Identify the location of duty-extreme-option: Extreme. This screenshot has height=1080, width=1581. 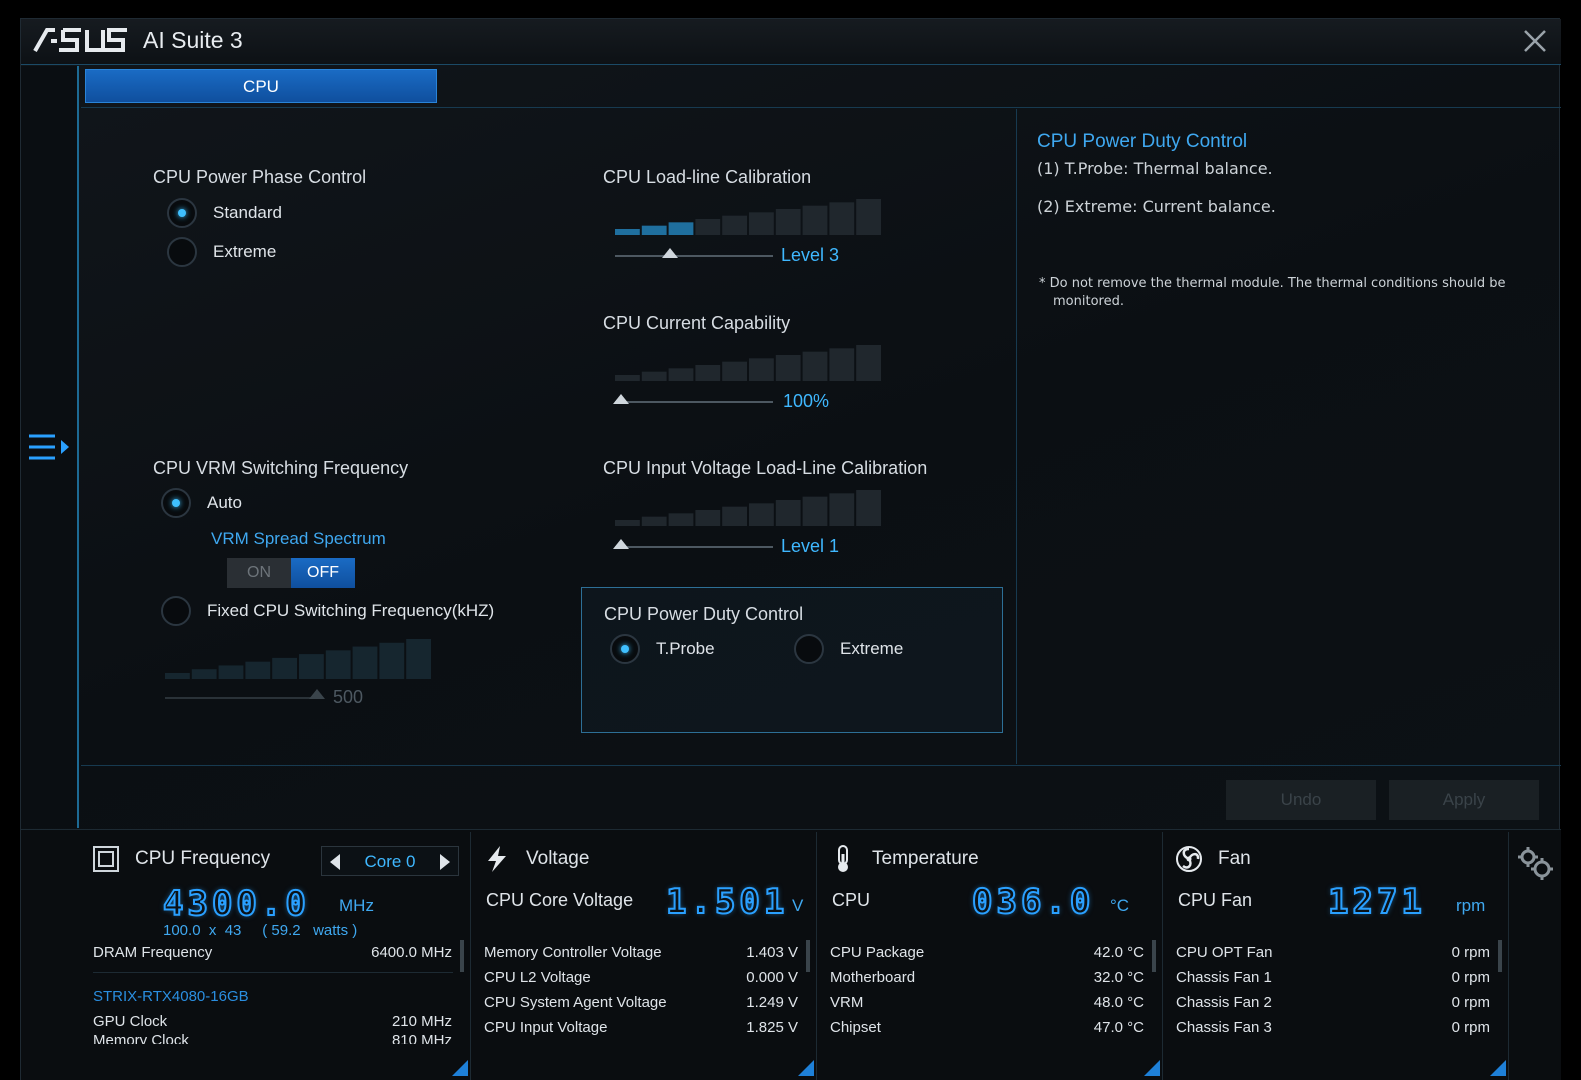
(848, 649).